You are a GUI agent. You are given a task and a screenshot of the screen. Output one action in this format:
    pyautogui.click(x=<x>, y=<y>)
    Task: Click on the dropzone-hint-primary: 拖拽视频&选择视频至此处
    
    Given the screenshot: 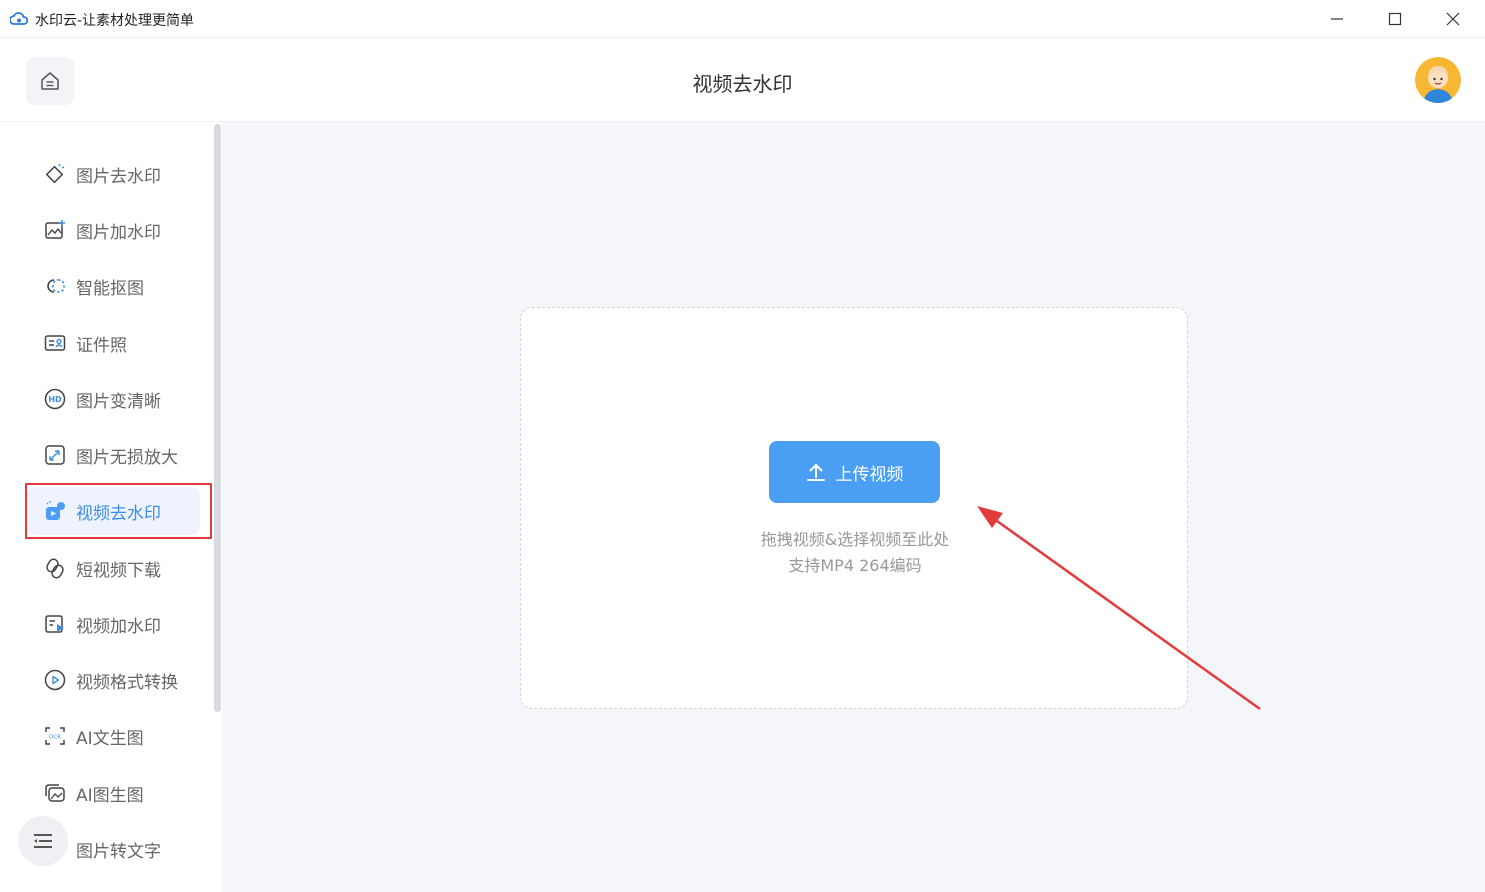 What is the action you would take?
    pyautogui.click(x=855, y=539)
    